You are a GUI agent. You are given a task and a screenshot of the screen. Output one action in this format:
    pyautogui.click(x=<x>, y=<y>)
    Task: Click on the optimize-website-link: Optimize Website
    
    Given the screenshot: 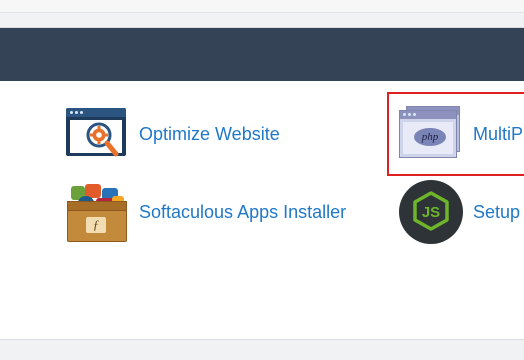 What is the action you would take?
    pyautogui.click(x=172, y=134)
    